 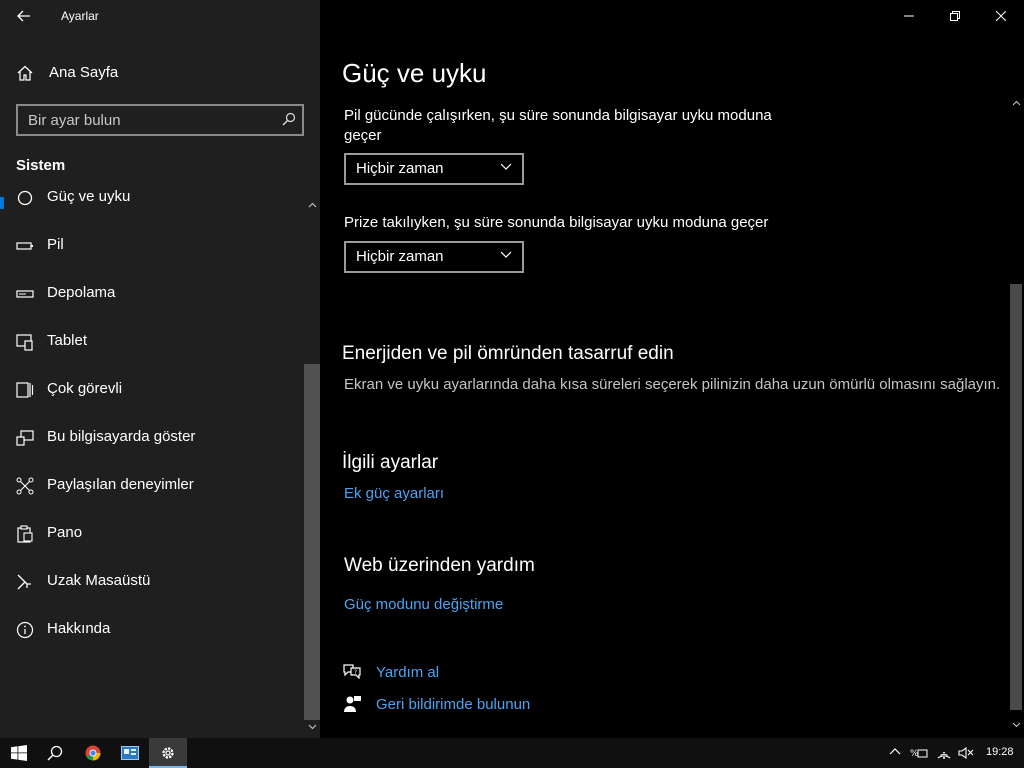 I want to click on control-panel-icon, so click(x=130, y=753).